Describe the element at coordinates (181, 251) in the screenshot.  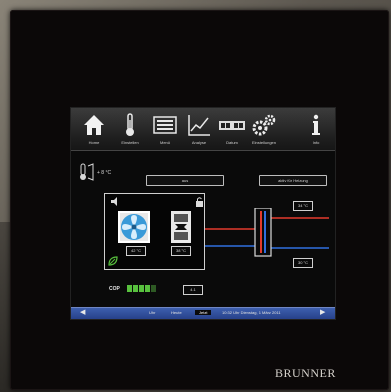
I see `compressor-temperature: 38 °C` at that location.